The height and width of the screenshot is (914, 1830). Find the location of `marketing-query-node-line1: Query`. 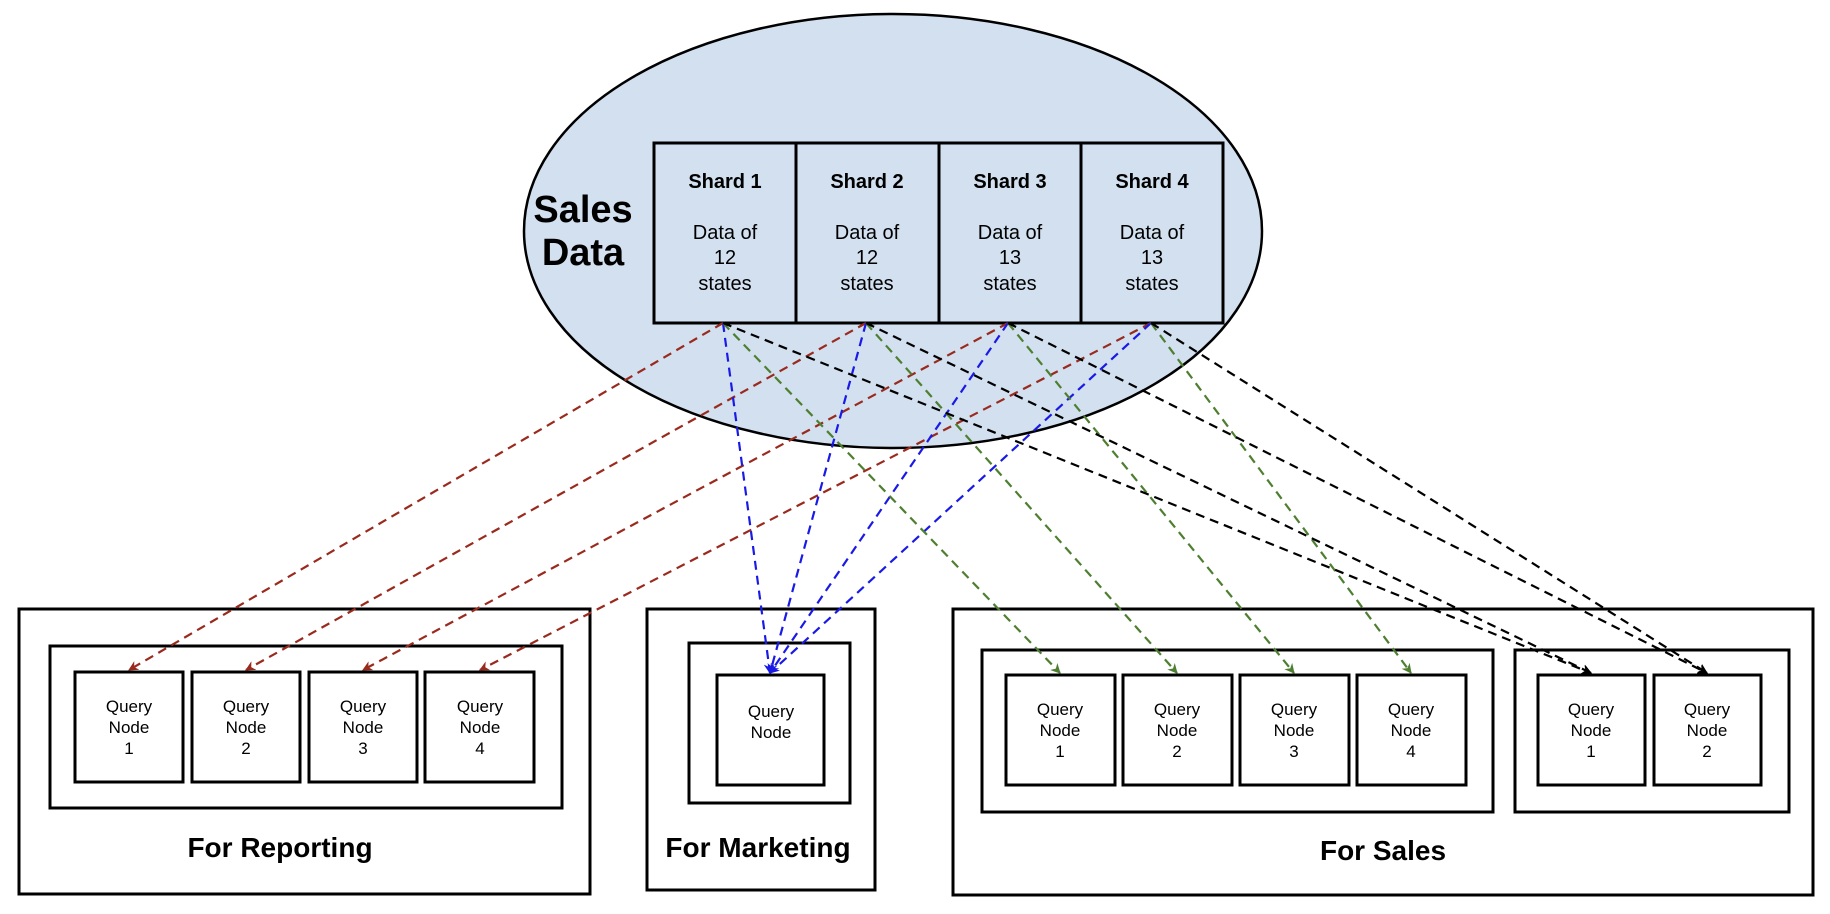

marketing-query-node-line1: Query is located at coordinates (771, 711).